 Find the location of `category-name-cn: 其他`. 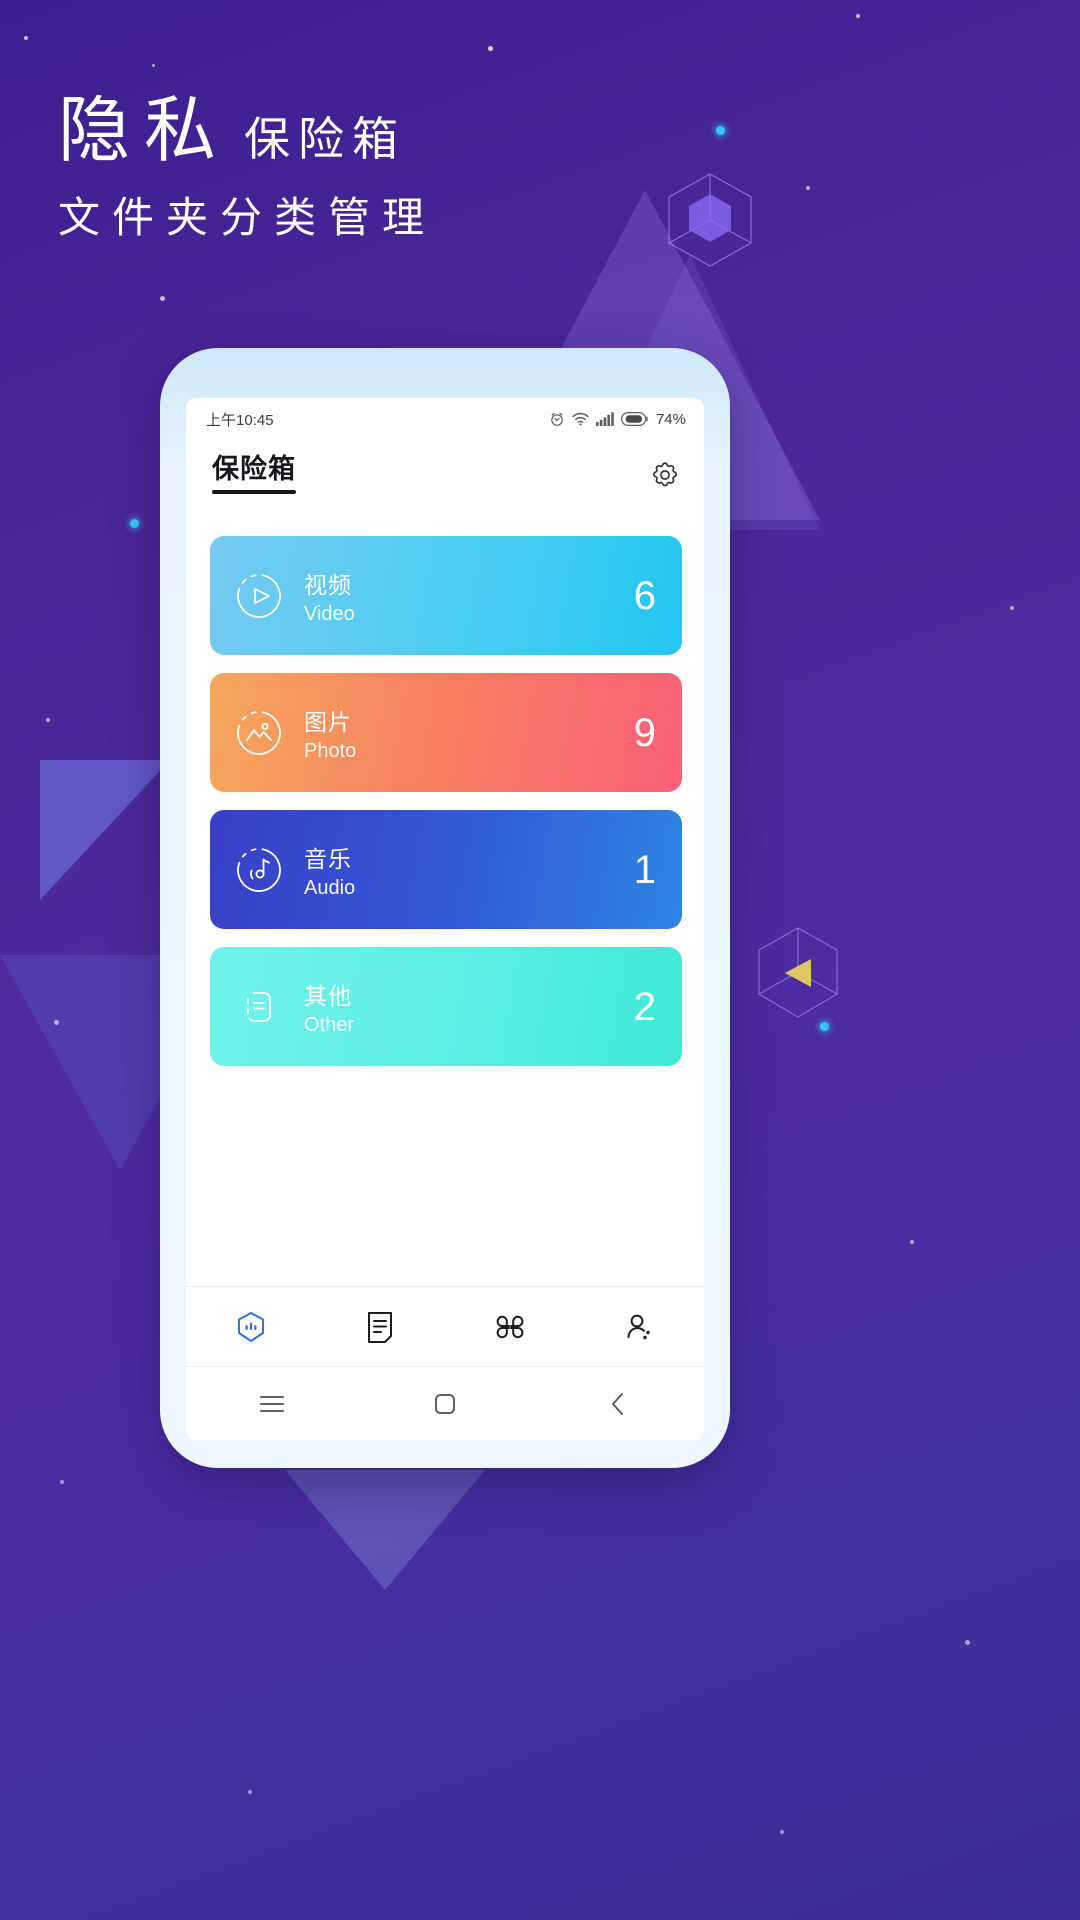

category-name-cn: 其他 is located at coordinates (328, 995).